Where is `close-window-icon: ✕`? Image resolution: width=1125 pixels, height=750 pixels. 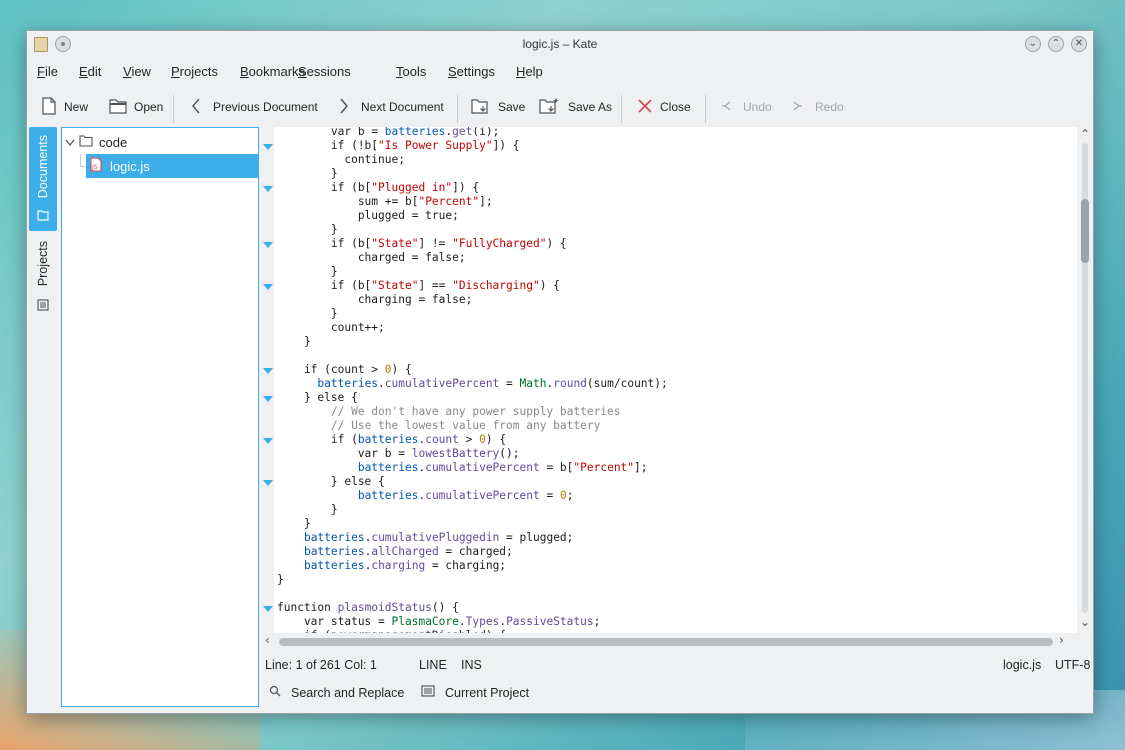 close-window-icon: ✕ is located at coordinates (1079, 44).